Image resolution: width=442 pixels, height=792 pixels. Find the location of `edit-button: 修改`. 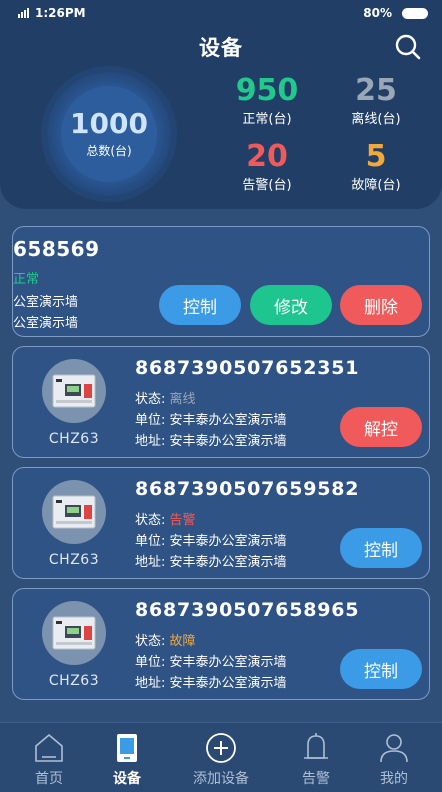

edit-button: 修改 is located at coordinates (291, 305).